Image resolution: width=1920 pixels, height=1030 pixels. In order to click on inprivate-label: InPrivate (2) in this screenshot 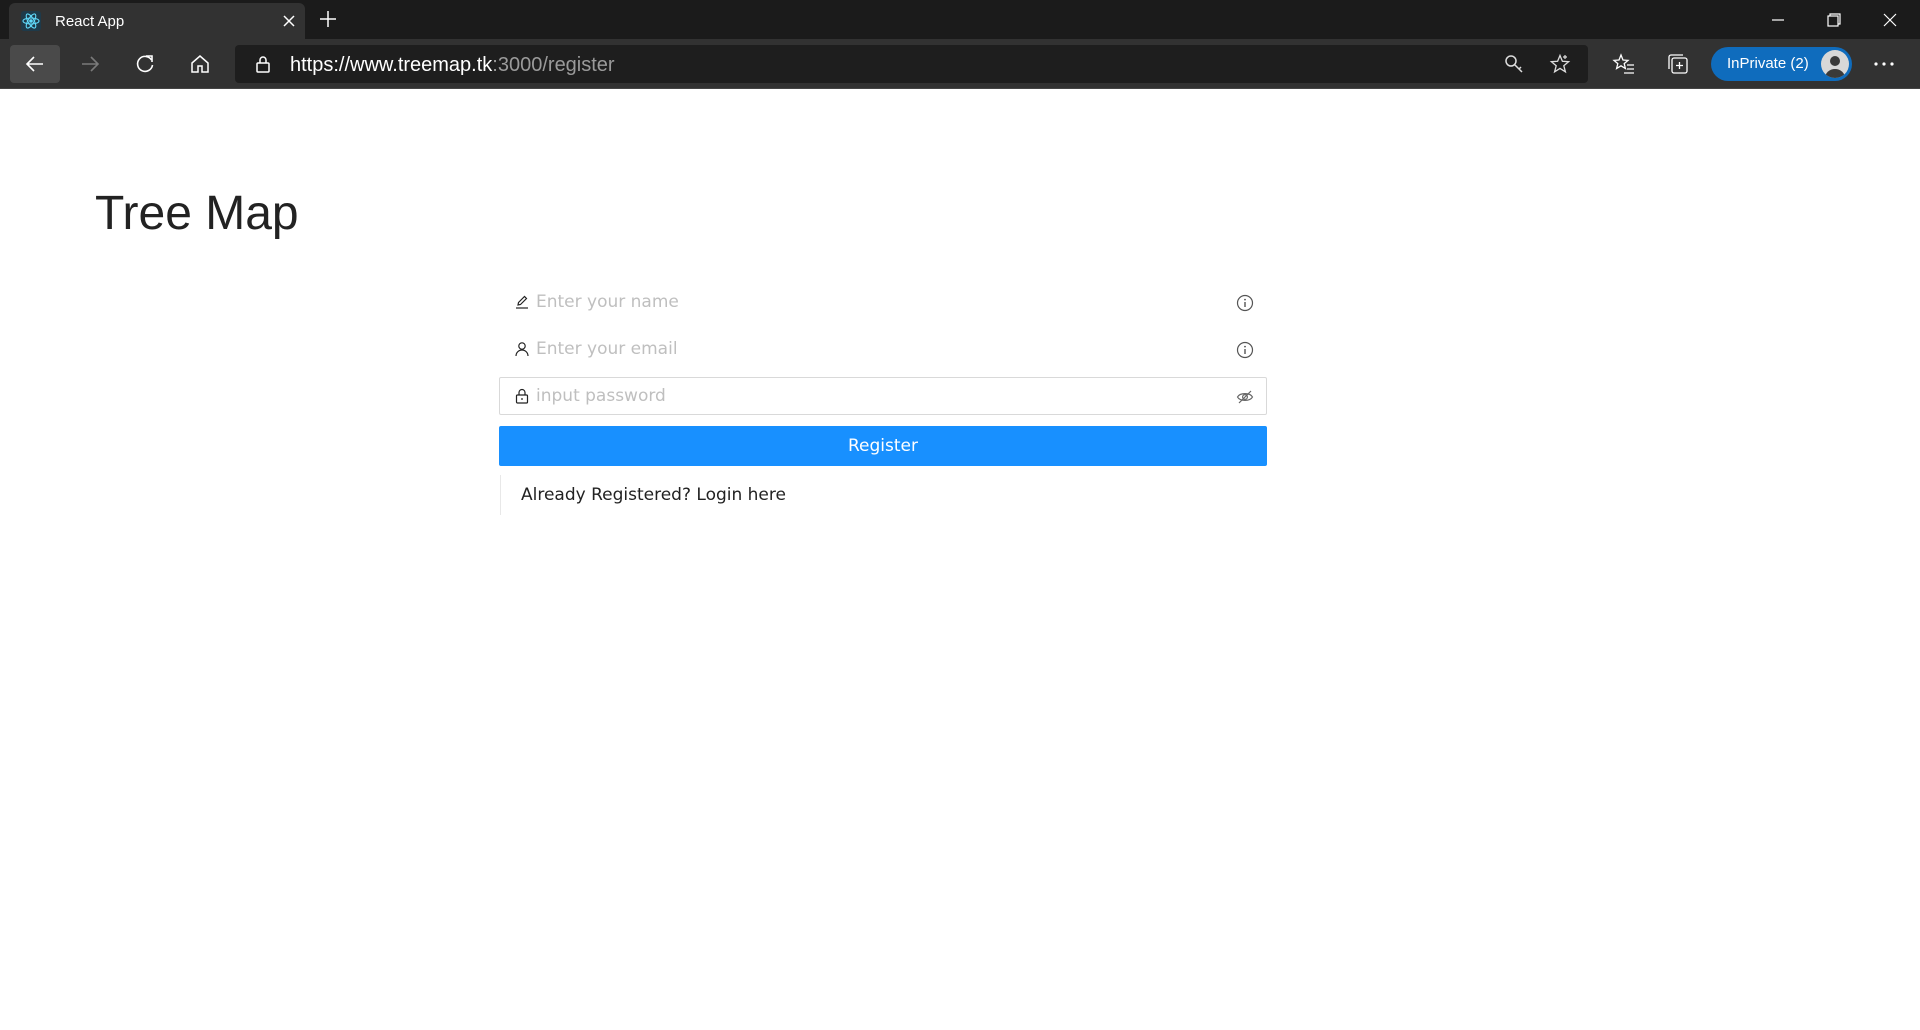, I will do `click(1768, 63)`.